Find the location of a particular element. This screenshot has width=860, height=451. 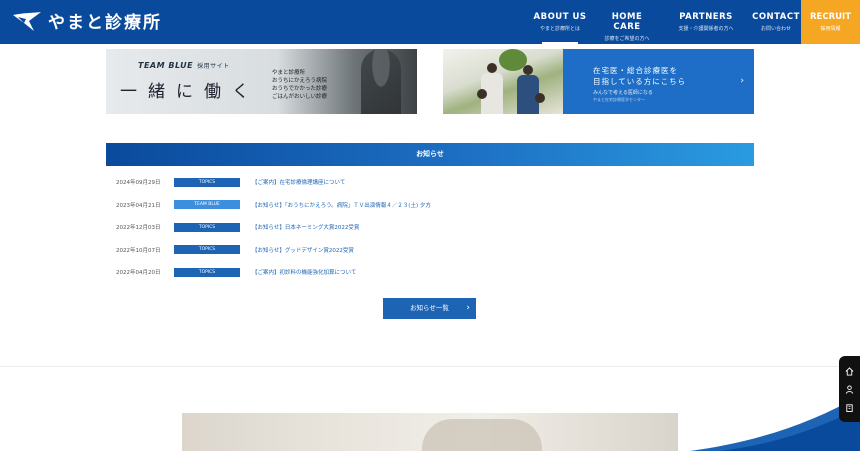

nav-home-care-label: HOME CARE is located at coordinates (627, 22).